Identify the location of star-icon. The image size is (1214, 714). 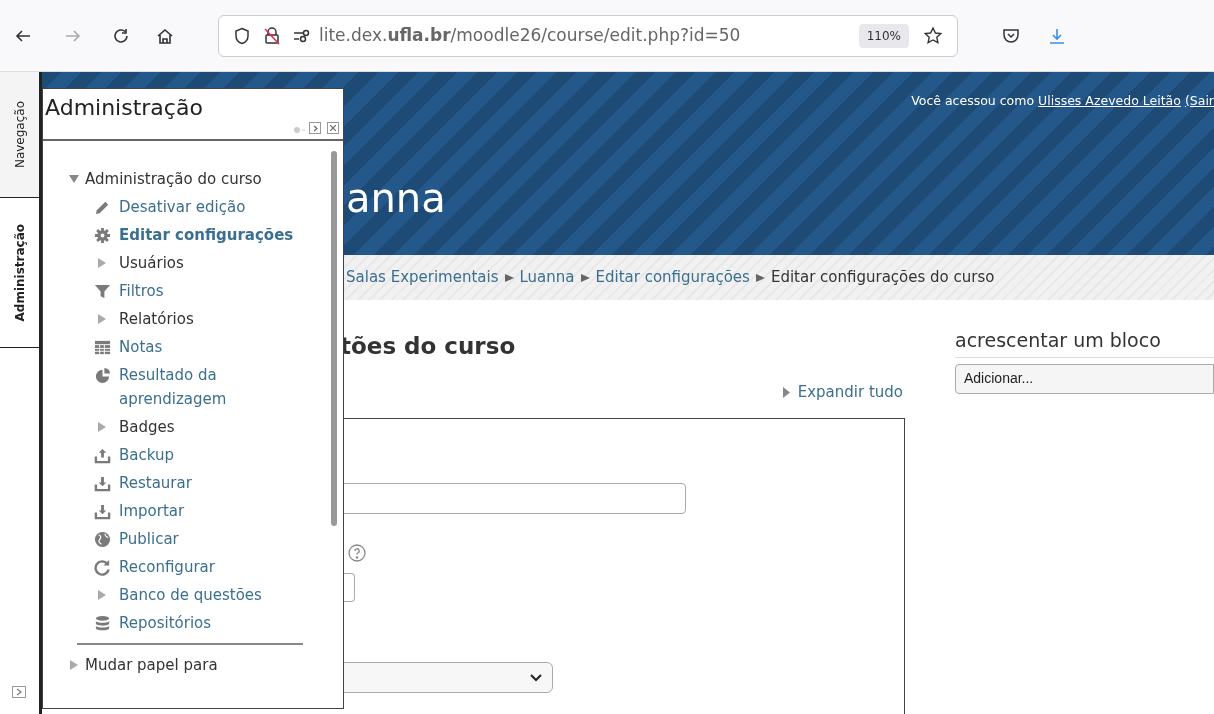
(933, 35).